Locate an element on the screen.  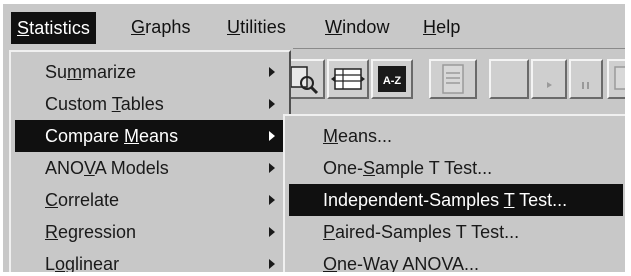
sort-az-label: A-Z is located at coordinates (392, 81).